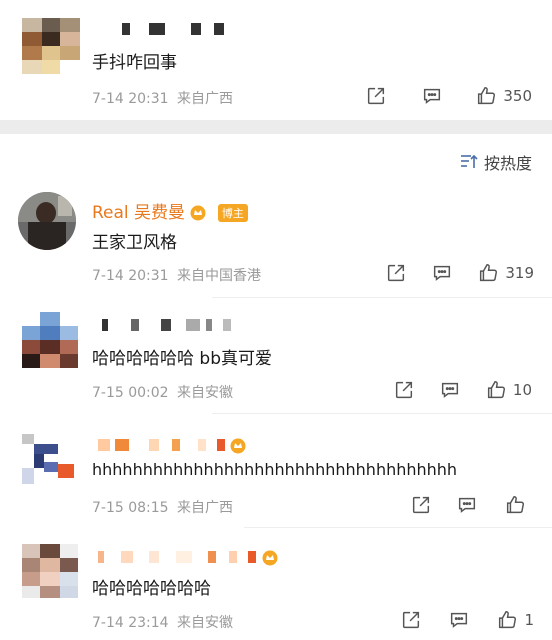  I want to click on like-count: 319, so click(519, 273).